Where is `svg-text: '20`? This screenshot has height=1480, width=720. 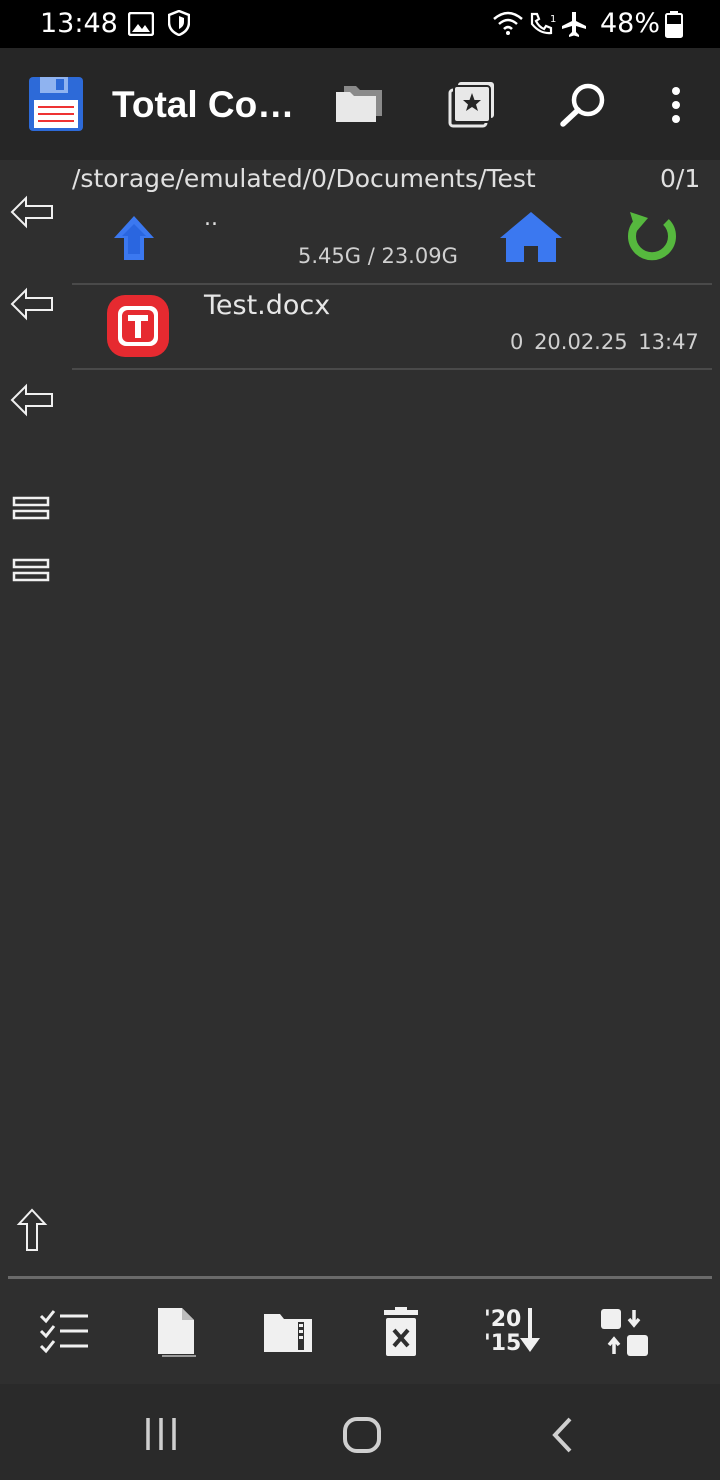
svg-text: '20 is located at coordinates (502, 1319).